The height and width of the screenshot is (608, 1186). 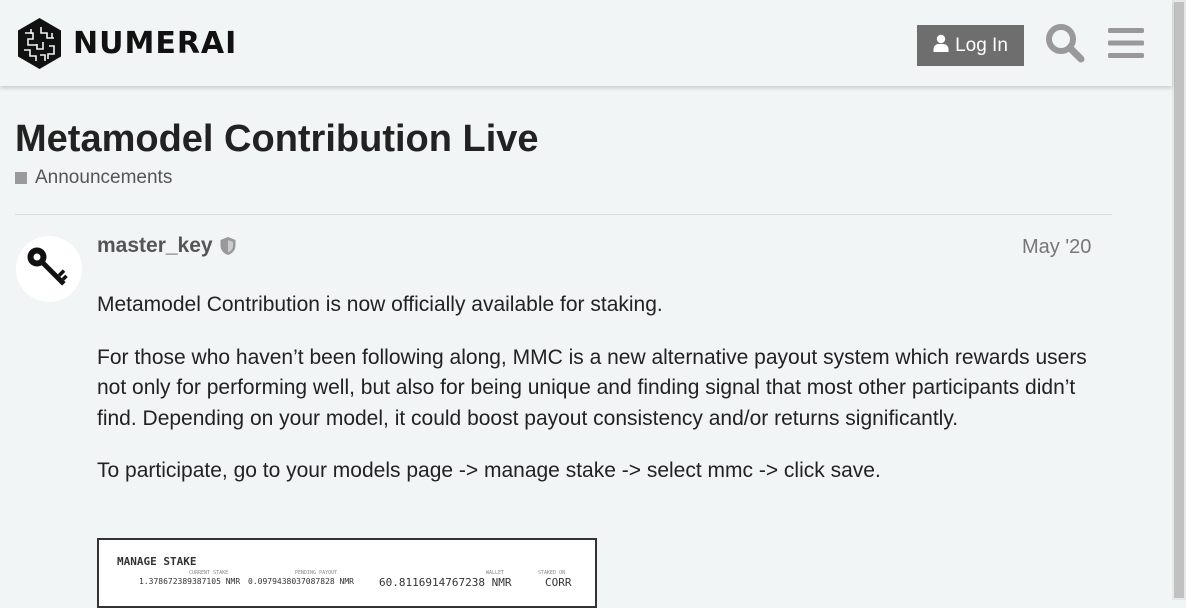 I want to click on category-label: Announcements, so click(x=104, y=177).